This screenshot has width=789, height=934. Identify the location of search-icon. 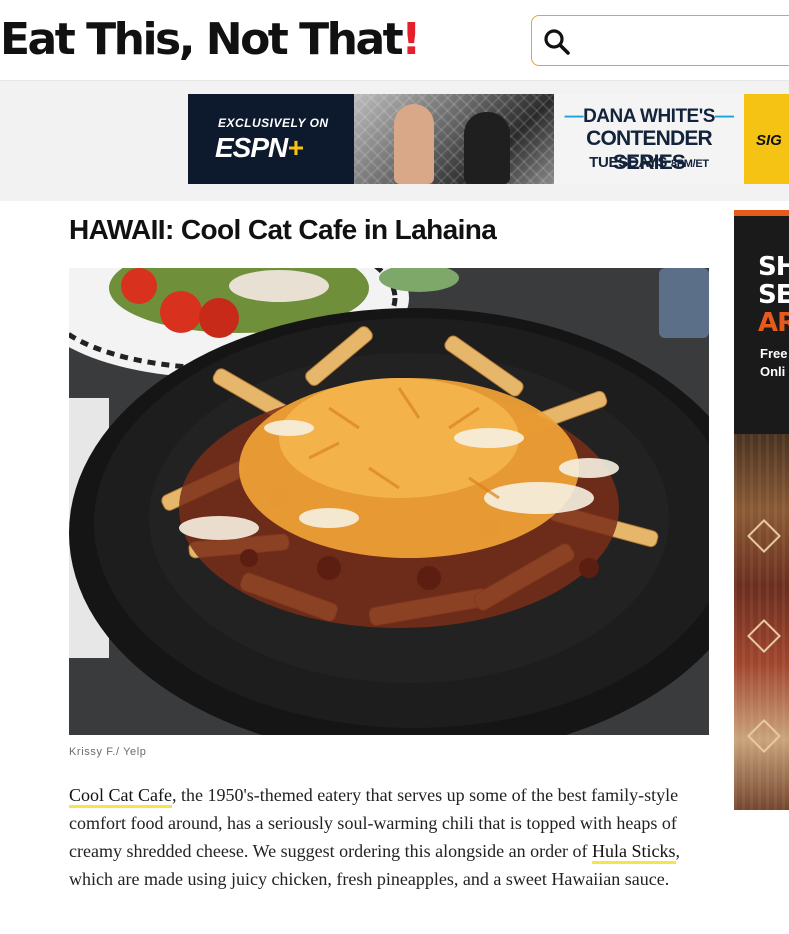
(557, 42).